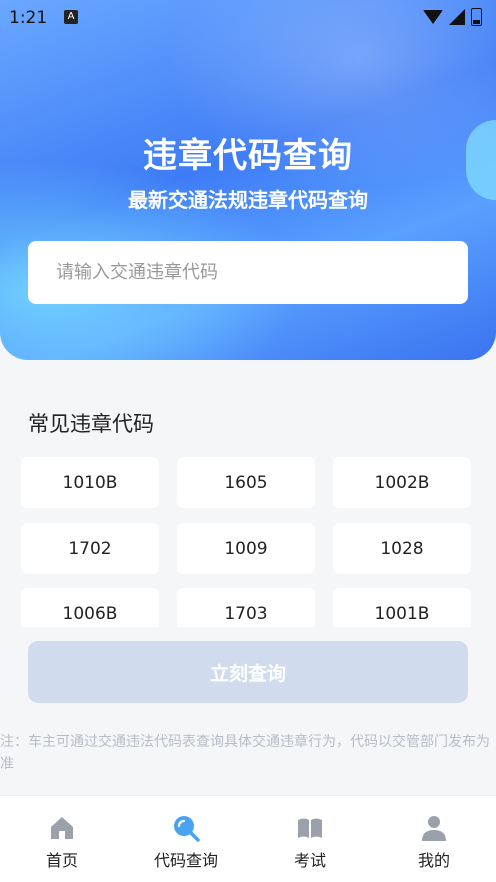  What do you see at coordinates (91, 424) in the screenshot?
I see `section-title: 常见违章代码` at bounding box center [91, 424].